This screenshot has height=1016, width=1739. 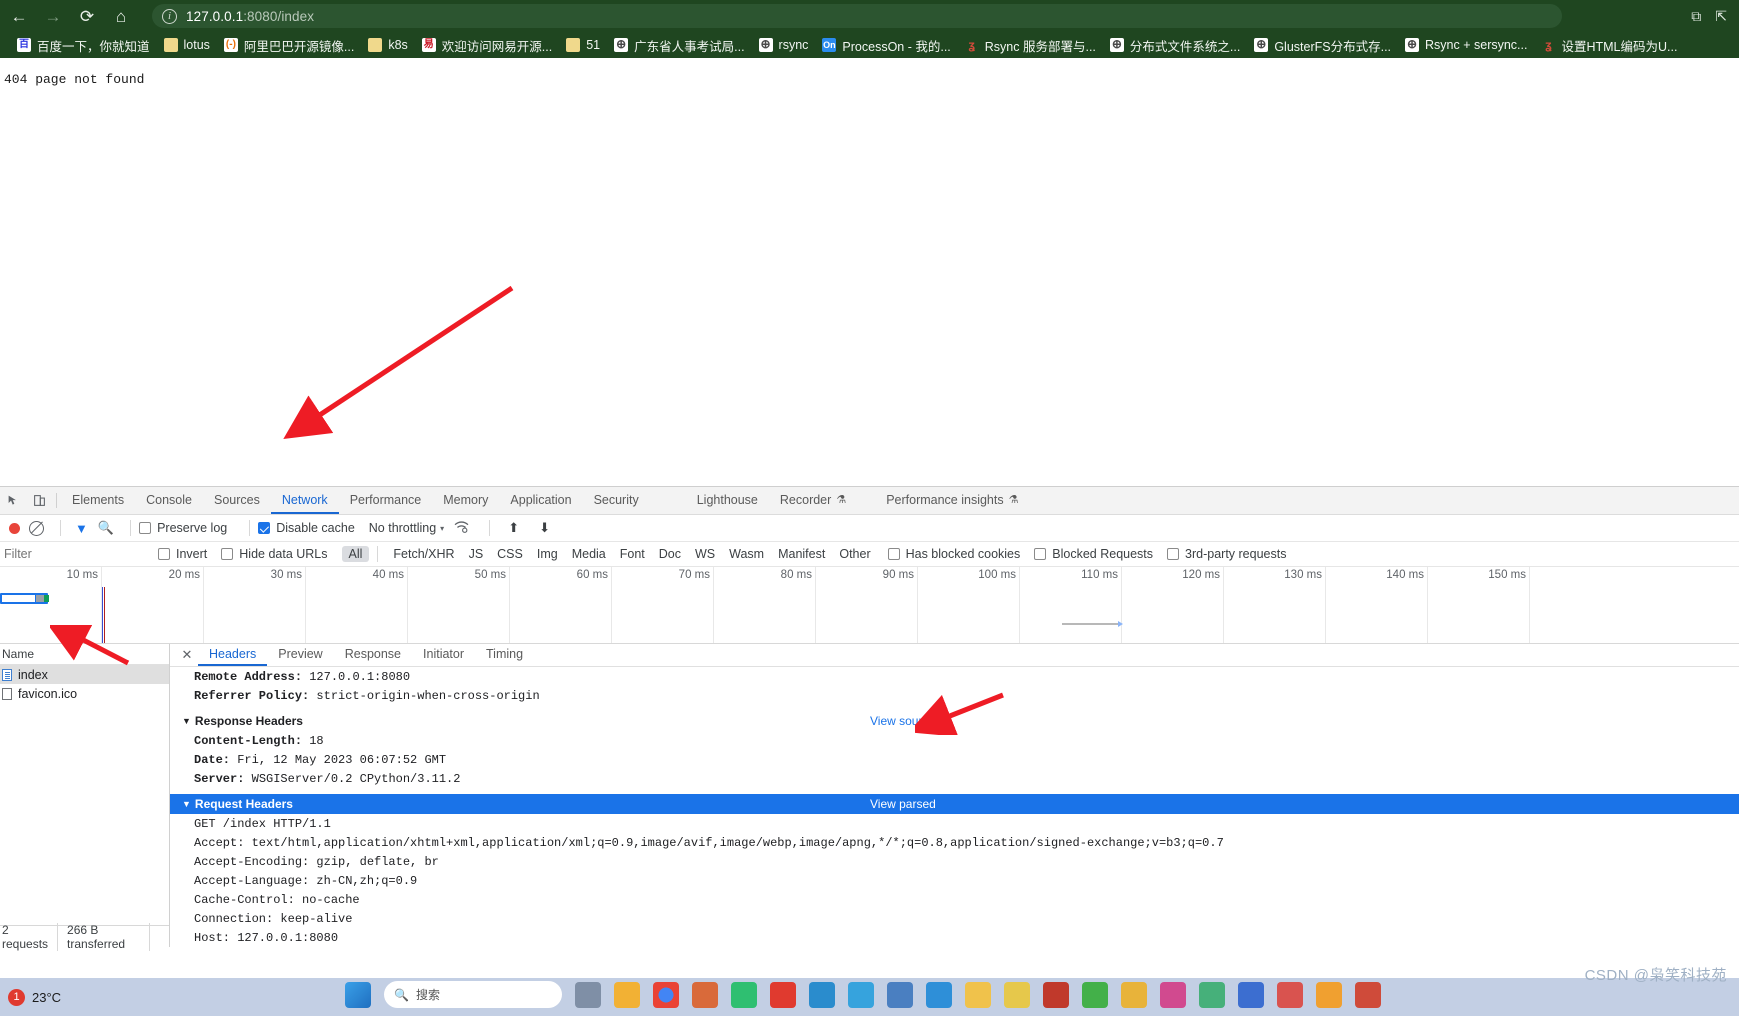 What do you see at coordinates (476, 554) in the screenshot?
I see `filter-type-js: JS` at bounding box center [476, 554].